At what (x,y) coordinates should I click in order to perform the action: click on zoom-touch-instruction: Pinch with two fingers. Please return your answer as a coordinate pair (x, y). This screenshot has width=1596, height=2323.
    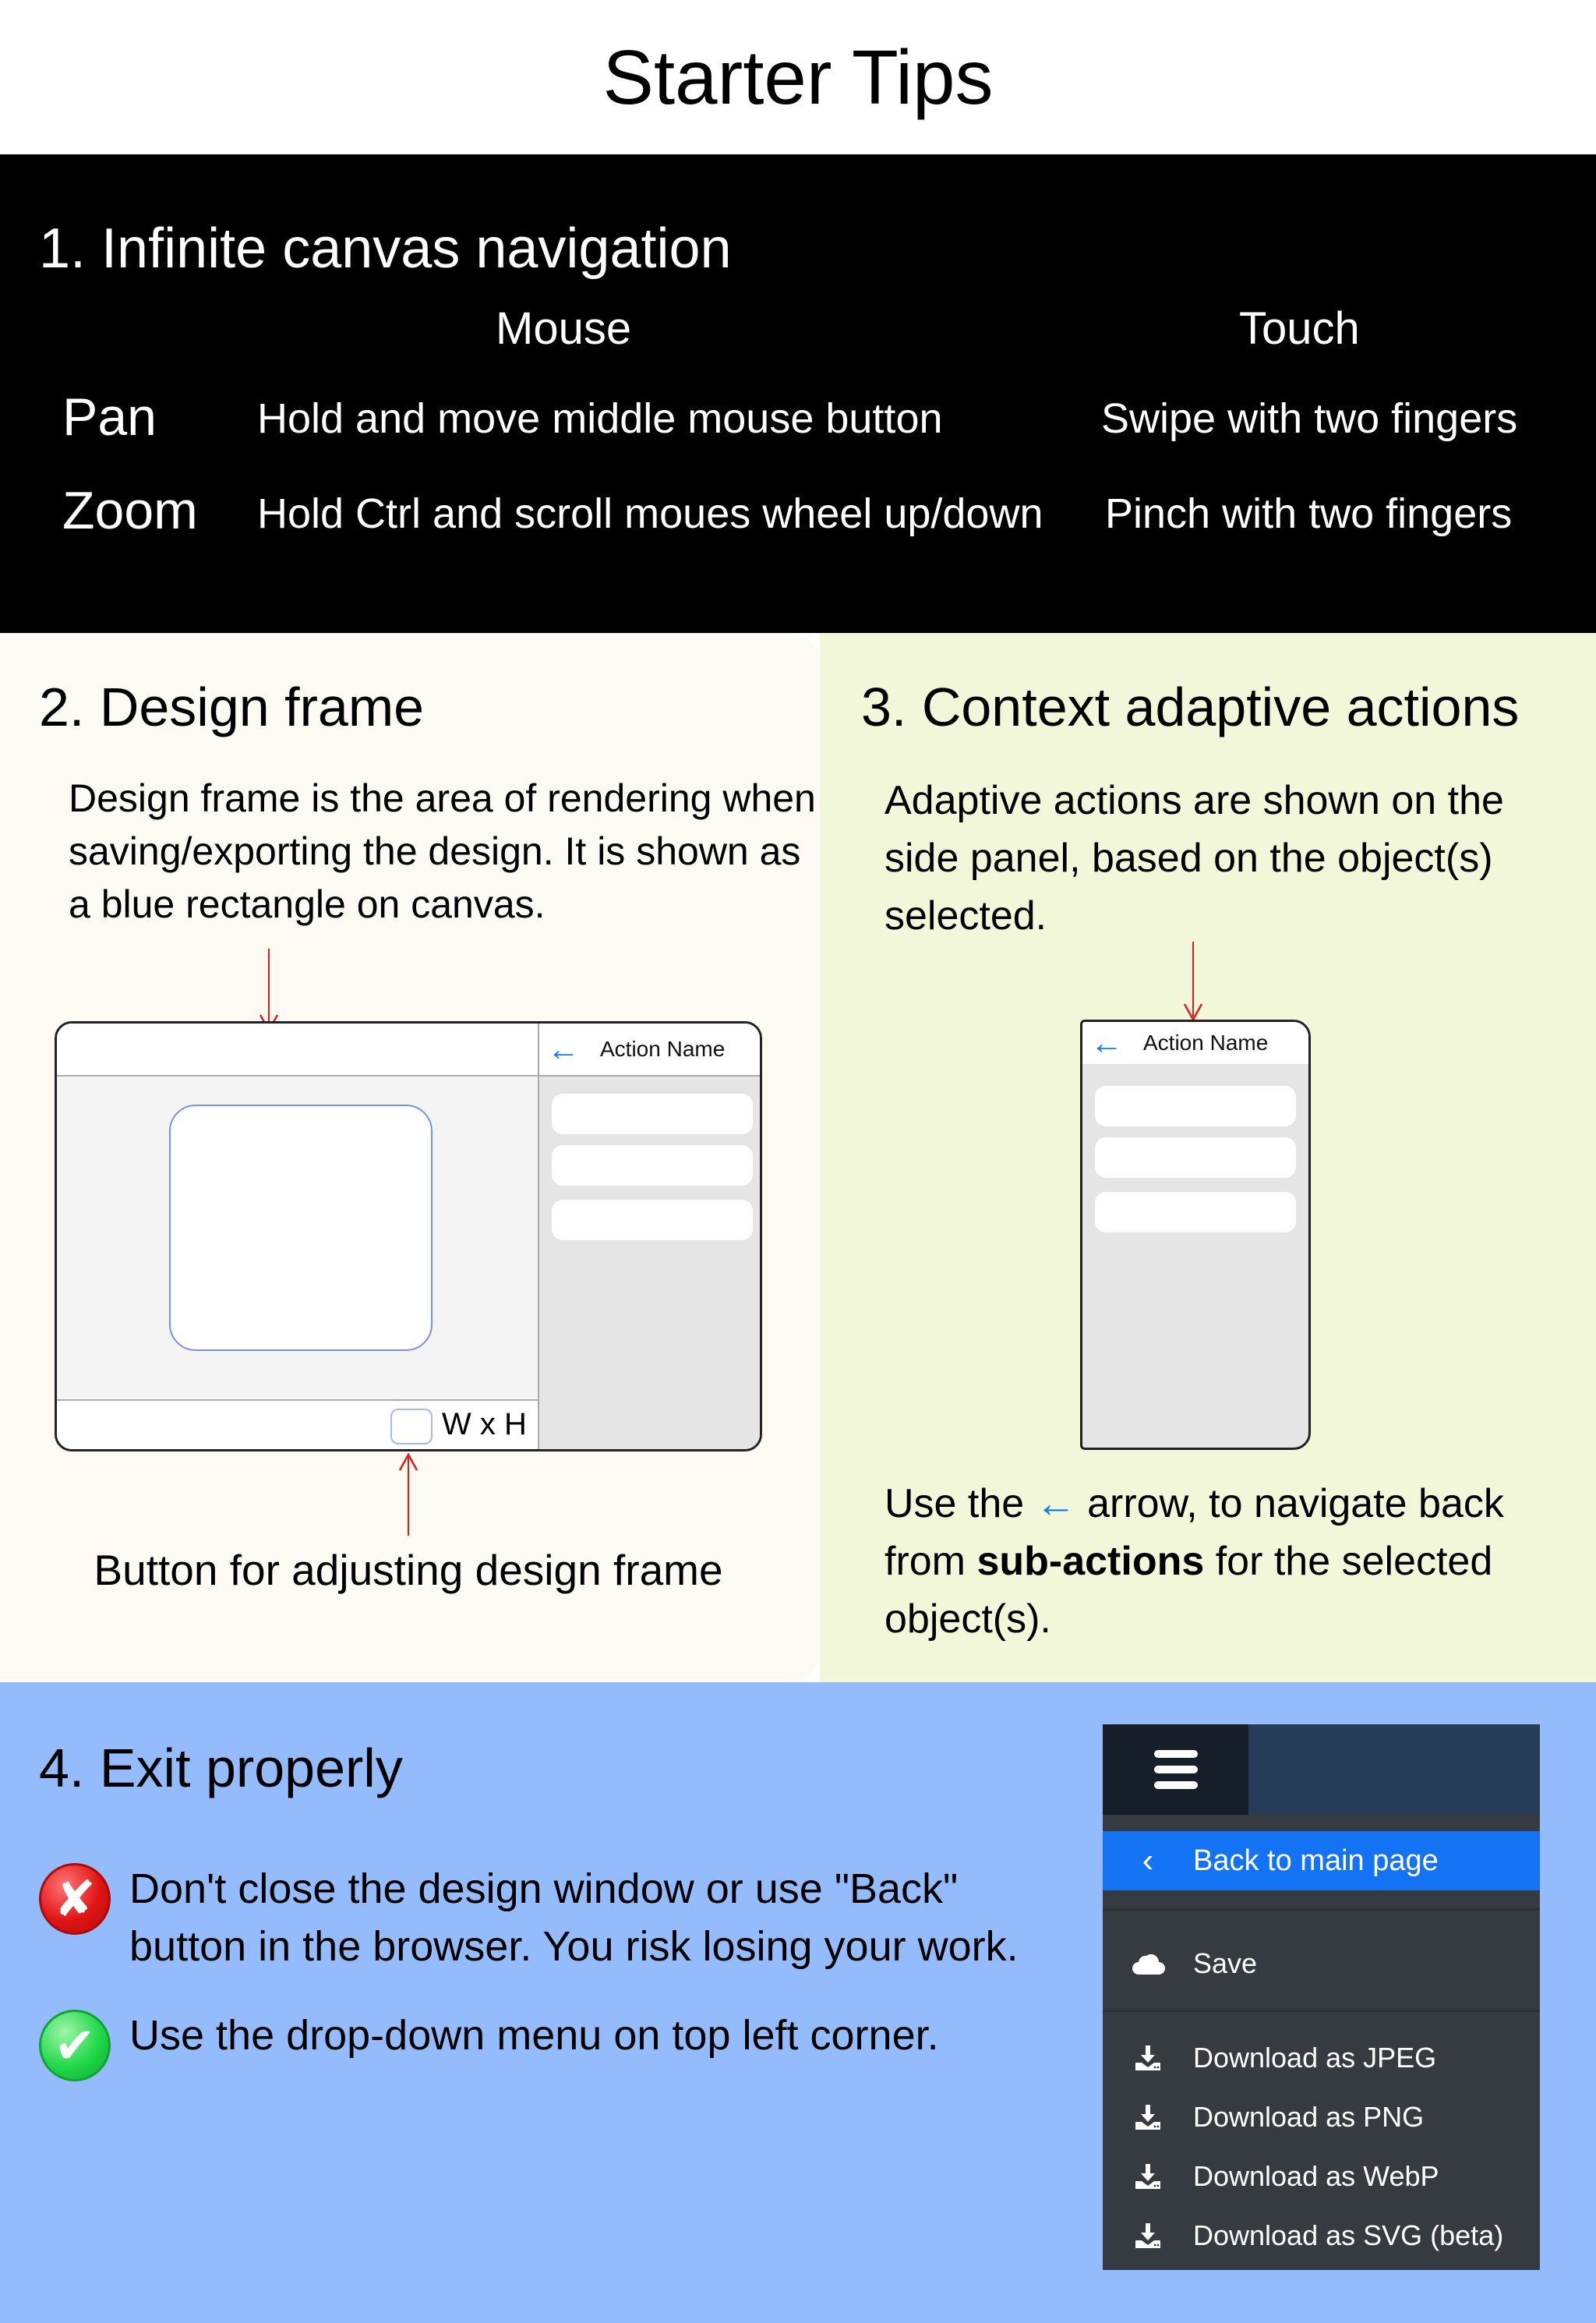
    Looking at the image, I should click on (1309, 513).